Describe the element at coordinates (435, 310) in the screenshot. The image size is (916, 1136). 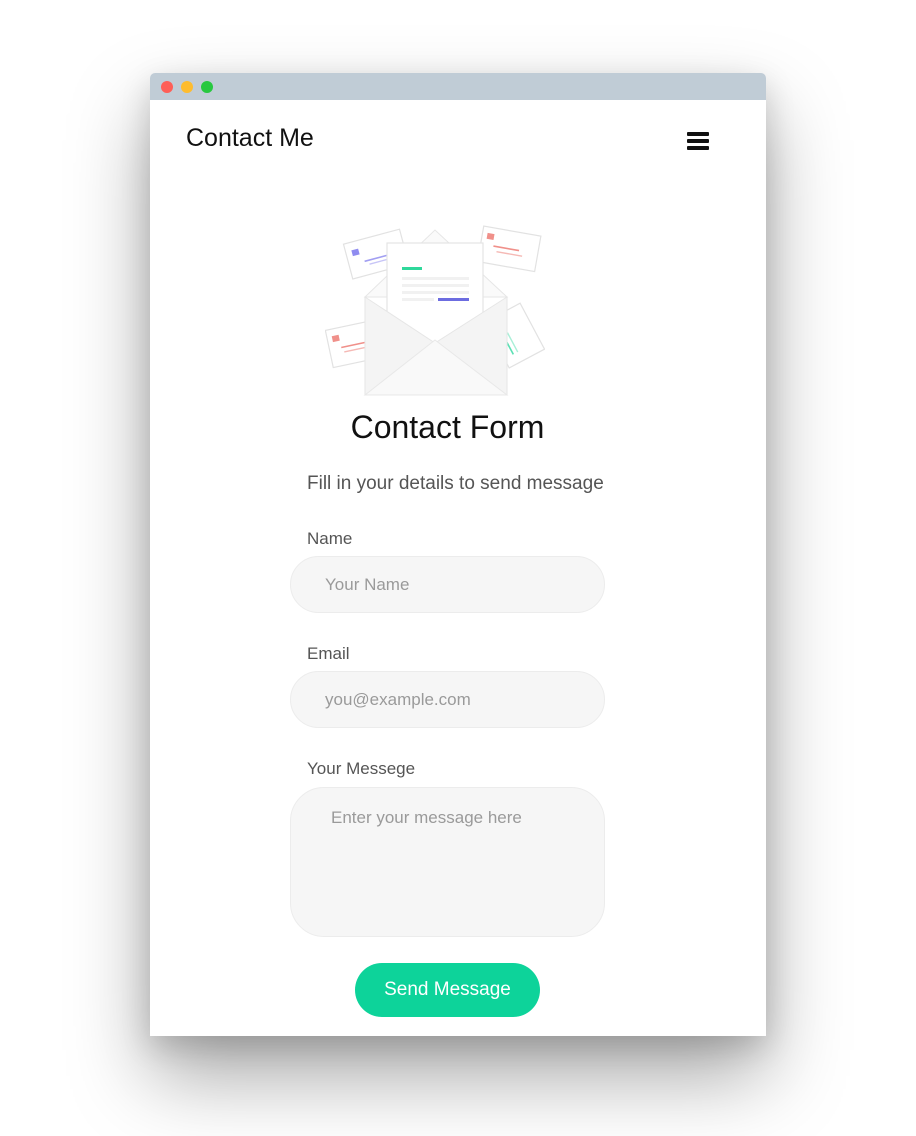
I see `envelope-illustration-icon` at that location.